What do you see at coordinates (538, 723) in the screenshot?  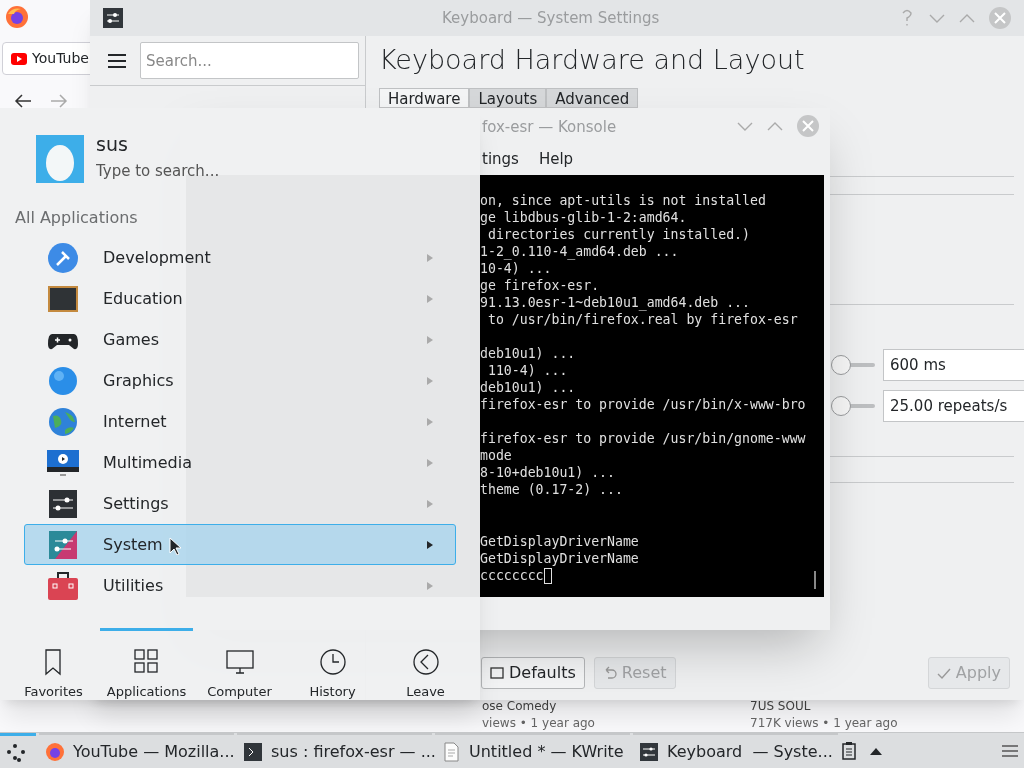 I see `video-meta: views • 1 year ago` at bounding box center [538, 723].